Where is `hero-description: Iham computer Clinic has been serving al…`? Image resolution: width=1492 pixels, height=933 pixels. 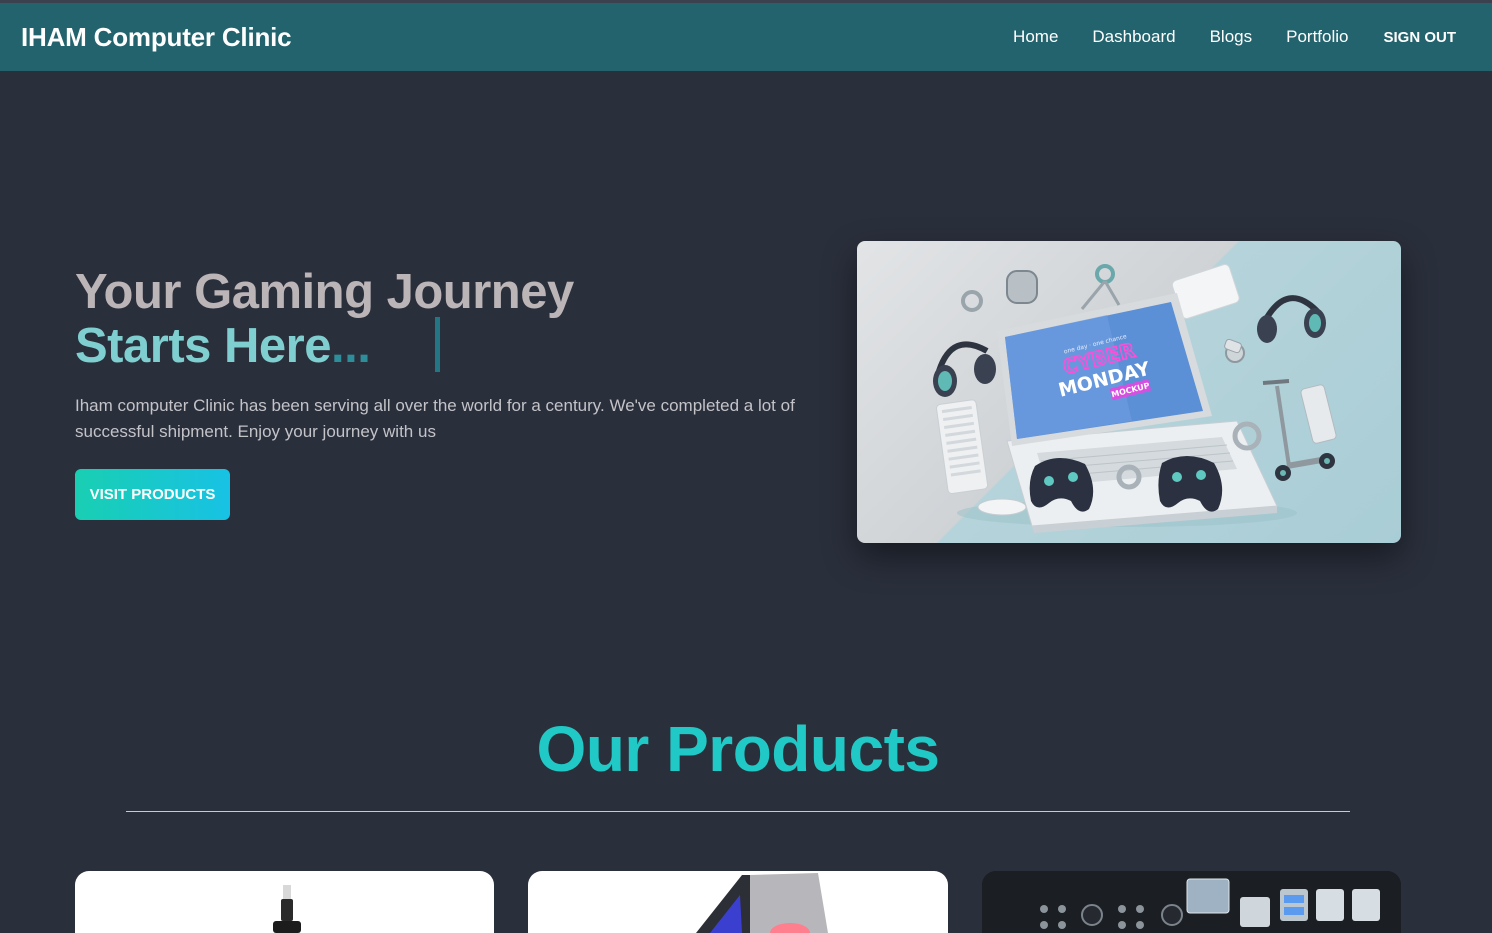
hero-description: Iham computer Clinic has been serving al… is located at coordinates (435, 418).